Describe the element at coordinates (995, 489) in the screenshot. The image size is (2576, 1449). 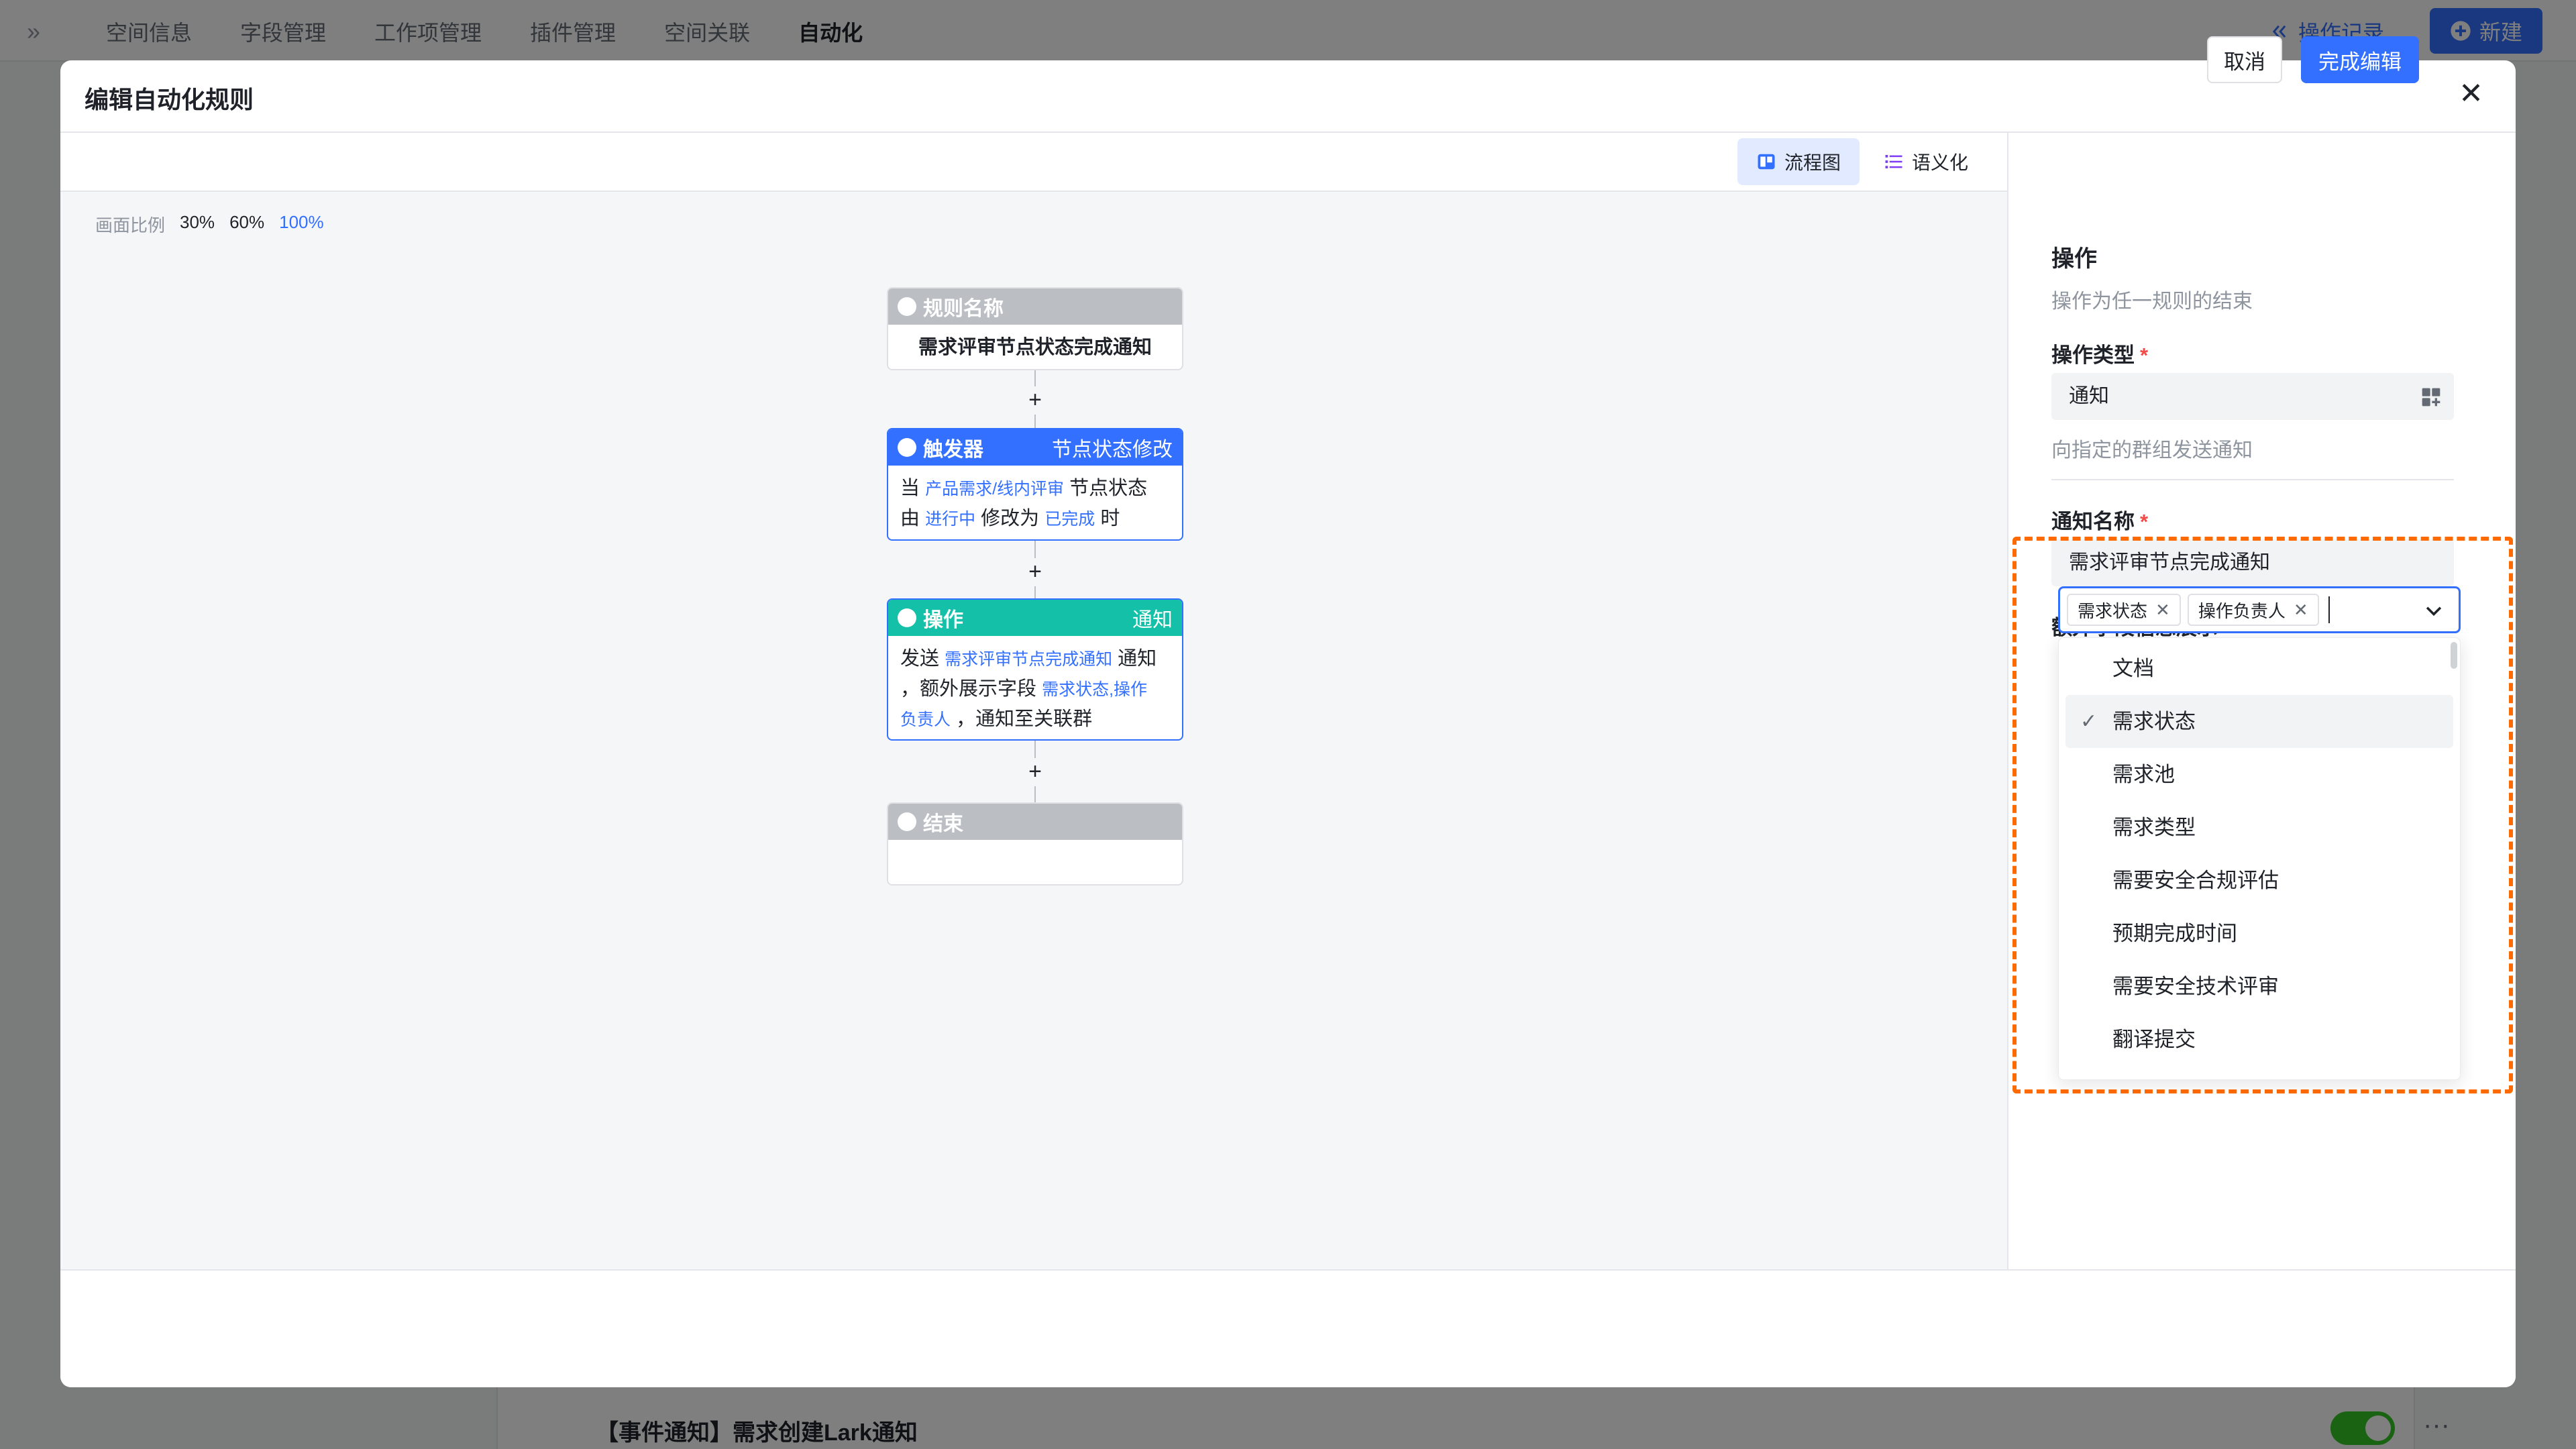
I see `trigger-node-value: 产品需求/线内评审` at that location.